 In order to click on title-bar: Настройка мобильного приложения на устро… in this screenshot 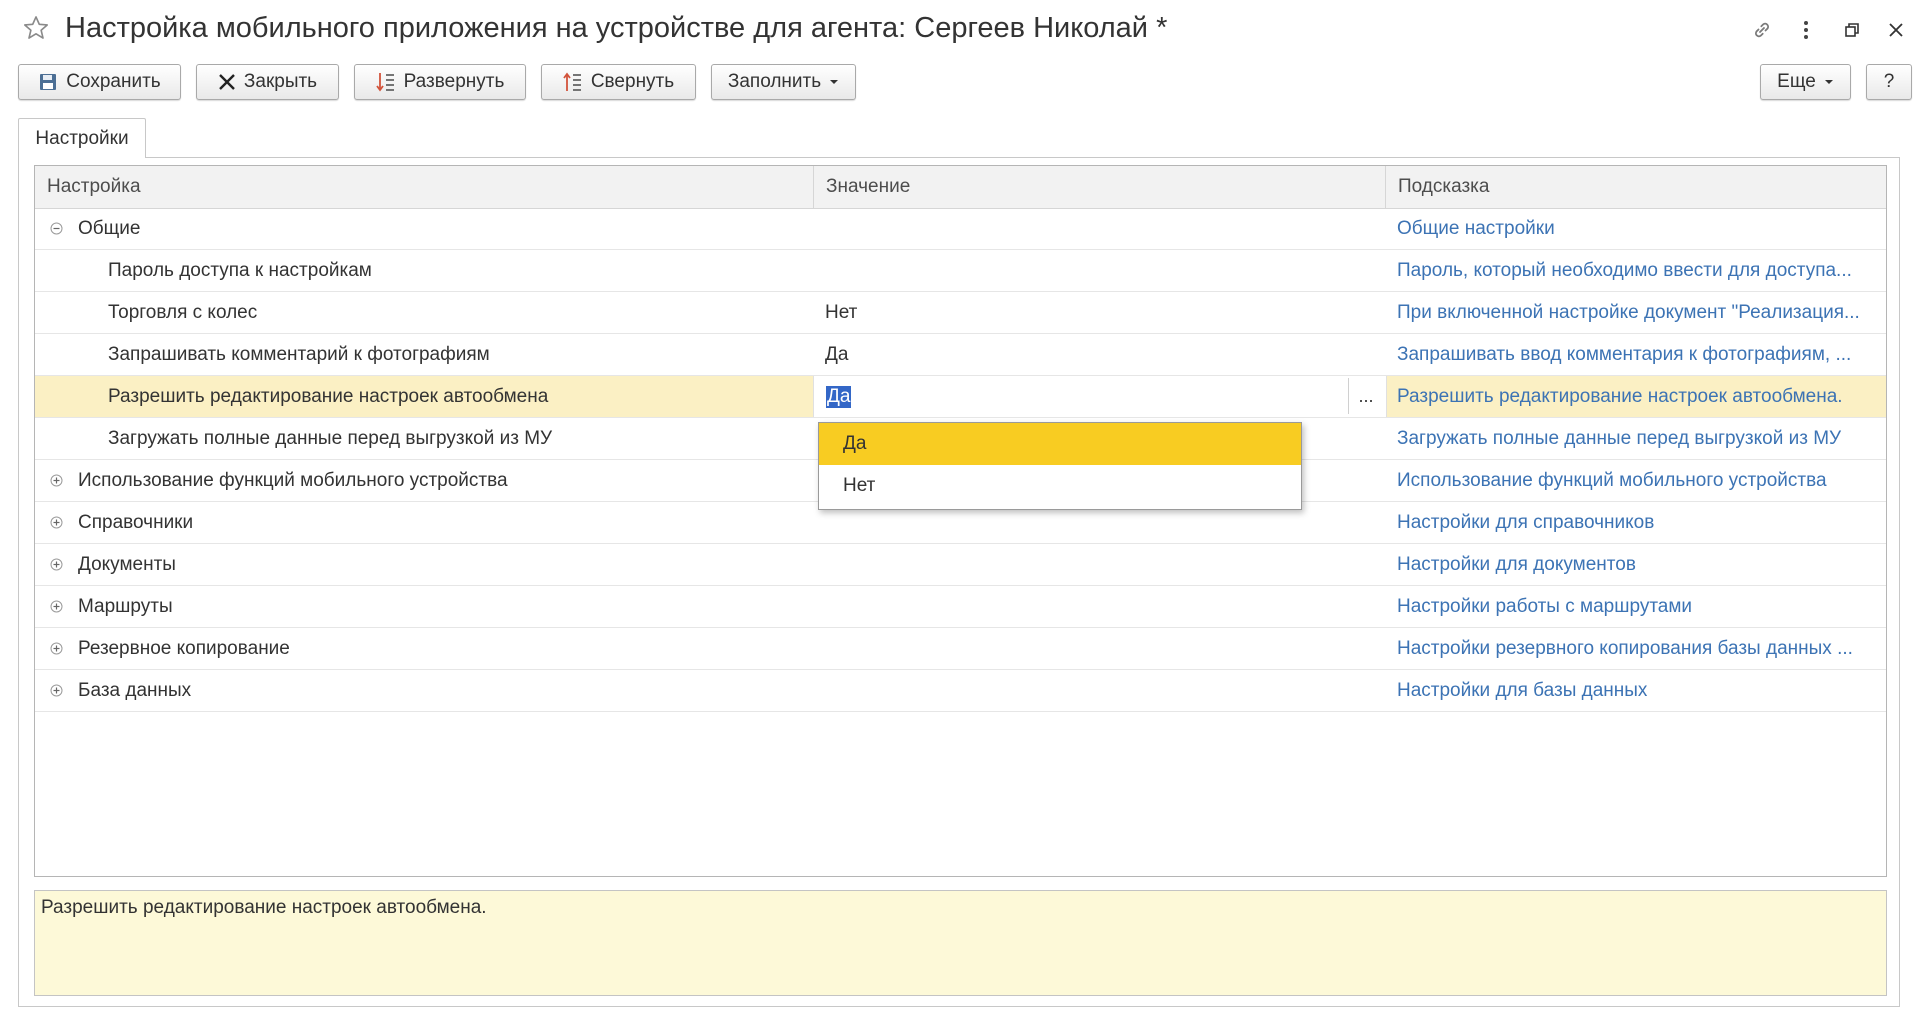, I will do `click(960, 32)`.